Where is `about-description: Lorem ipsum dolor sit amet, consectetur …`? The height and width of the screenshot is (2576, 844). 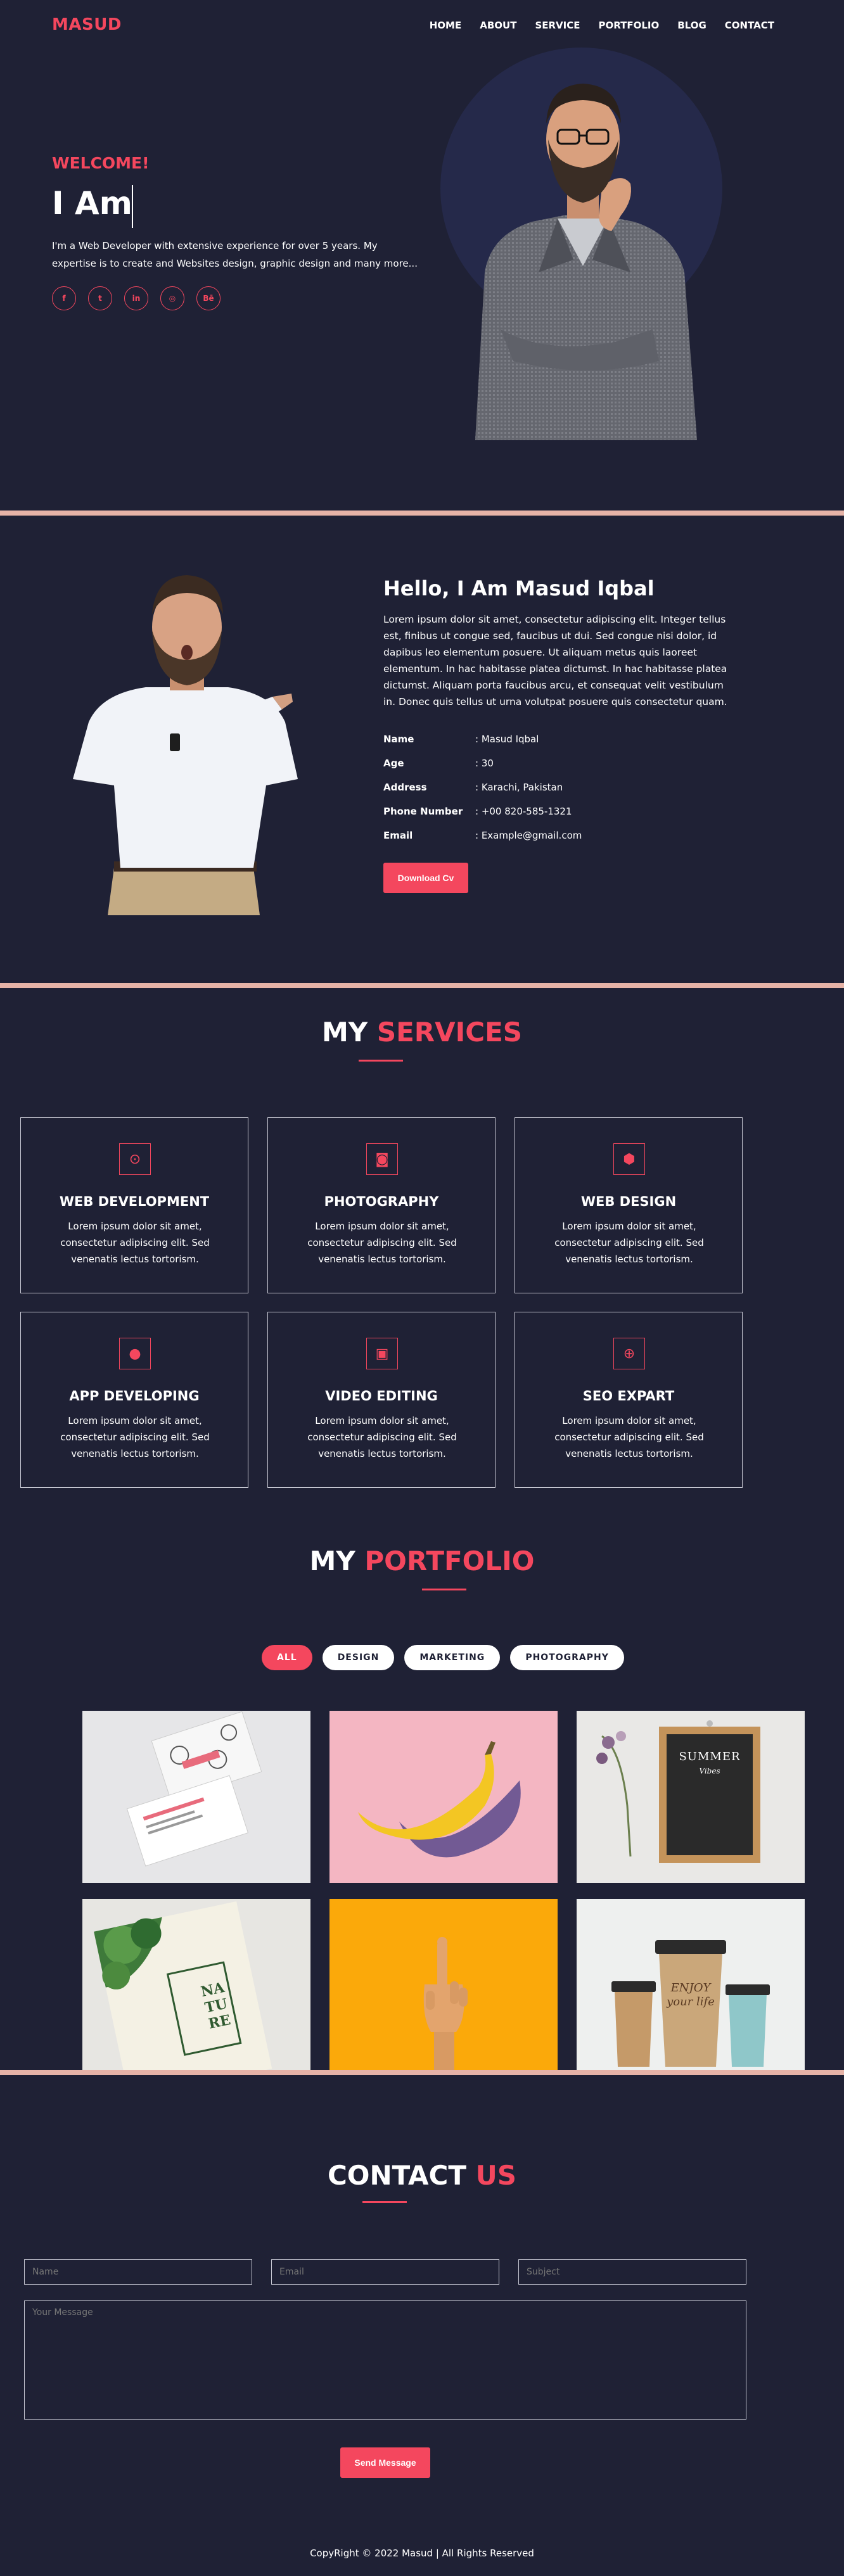
about-description: Lorem ipsum dolor sit amet, consectetur … is located at coordinates (555, 661).